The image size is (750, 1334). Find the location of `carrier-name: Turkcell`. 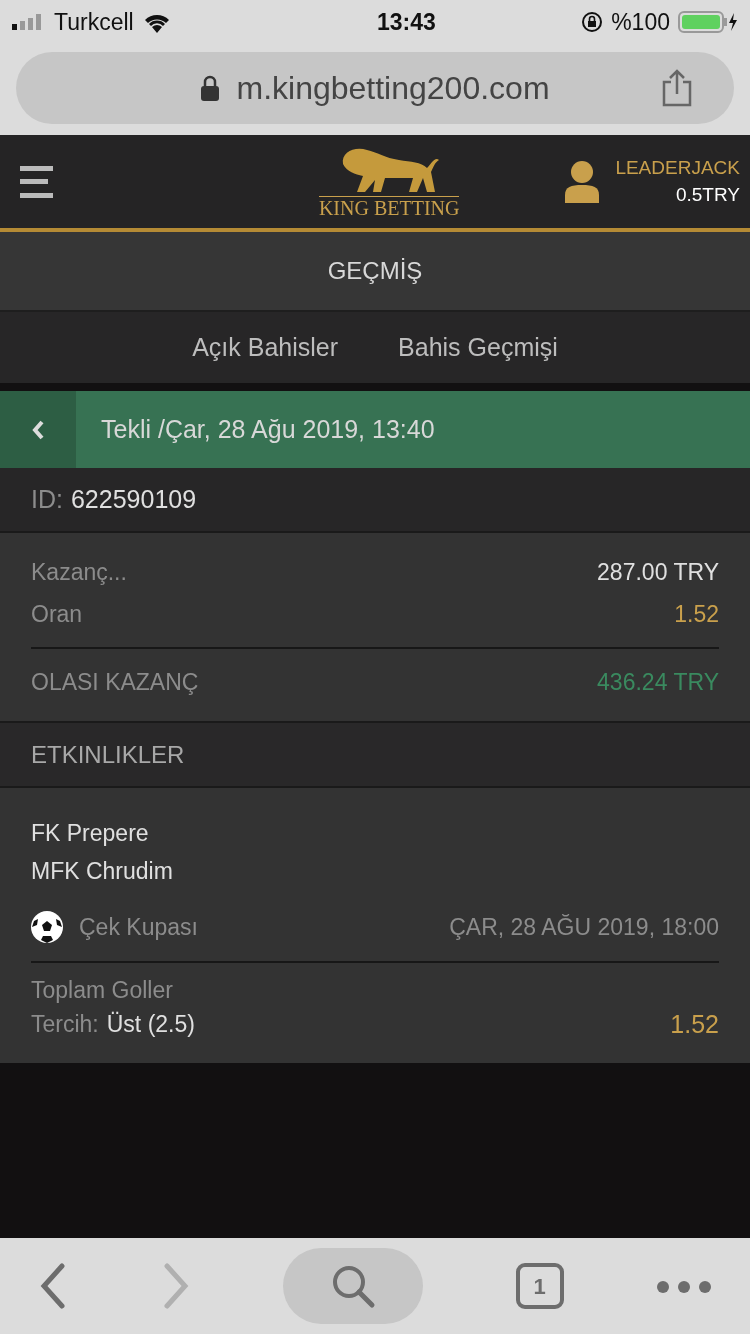

carrier-name: Turkcell is located at coordinates (94, 22).